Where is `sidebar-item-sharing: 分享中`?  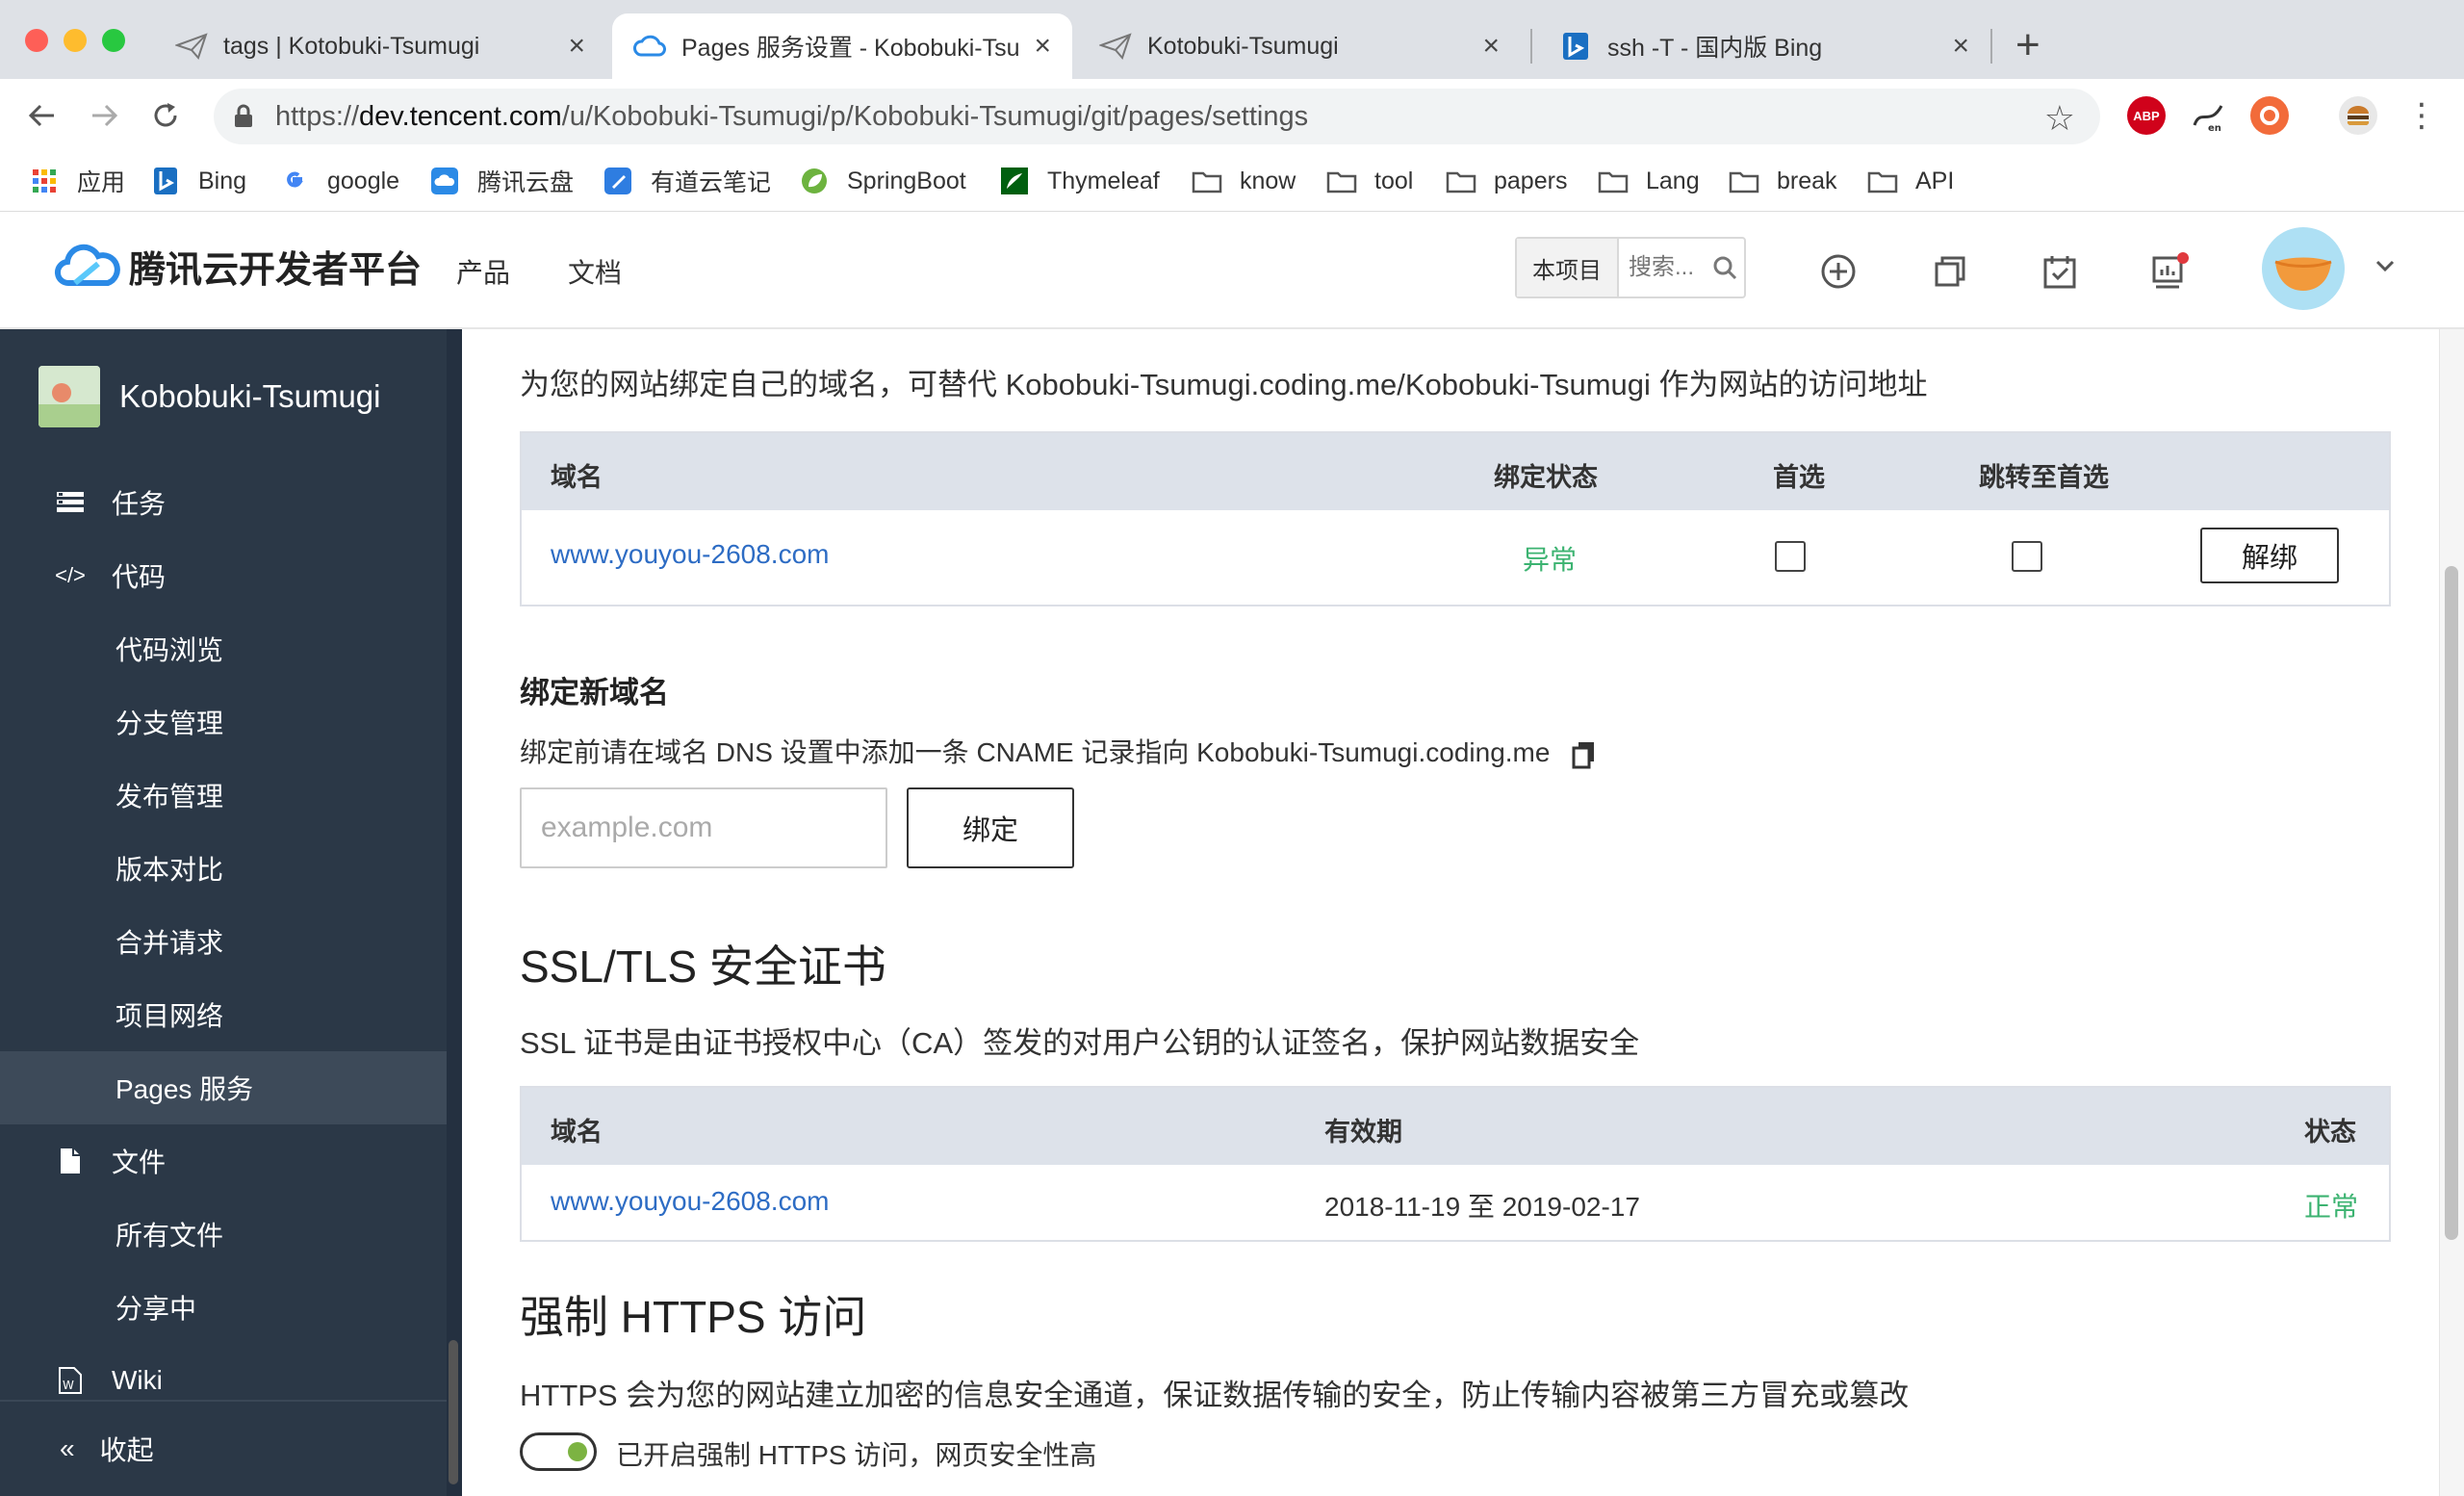 sidebar-item-sharing: 分享中 is located at coordinates (223, 1308).